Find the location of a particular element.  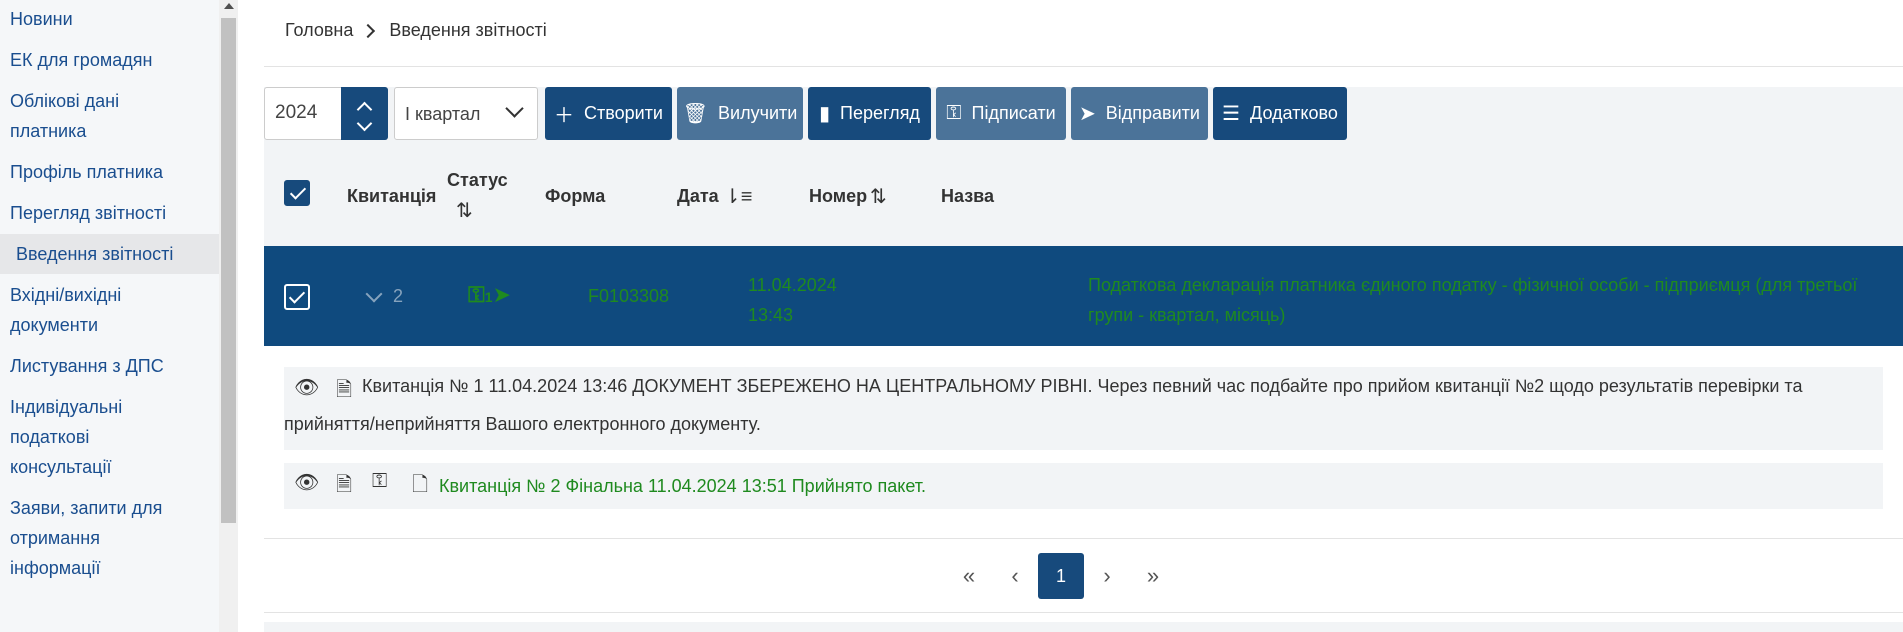

page-1-button: 1 is located at coordinates (1061, 576).